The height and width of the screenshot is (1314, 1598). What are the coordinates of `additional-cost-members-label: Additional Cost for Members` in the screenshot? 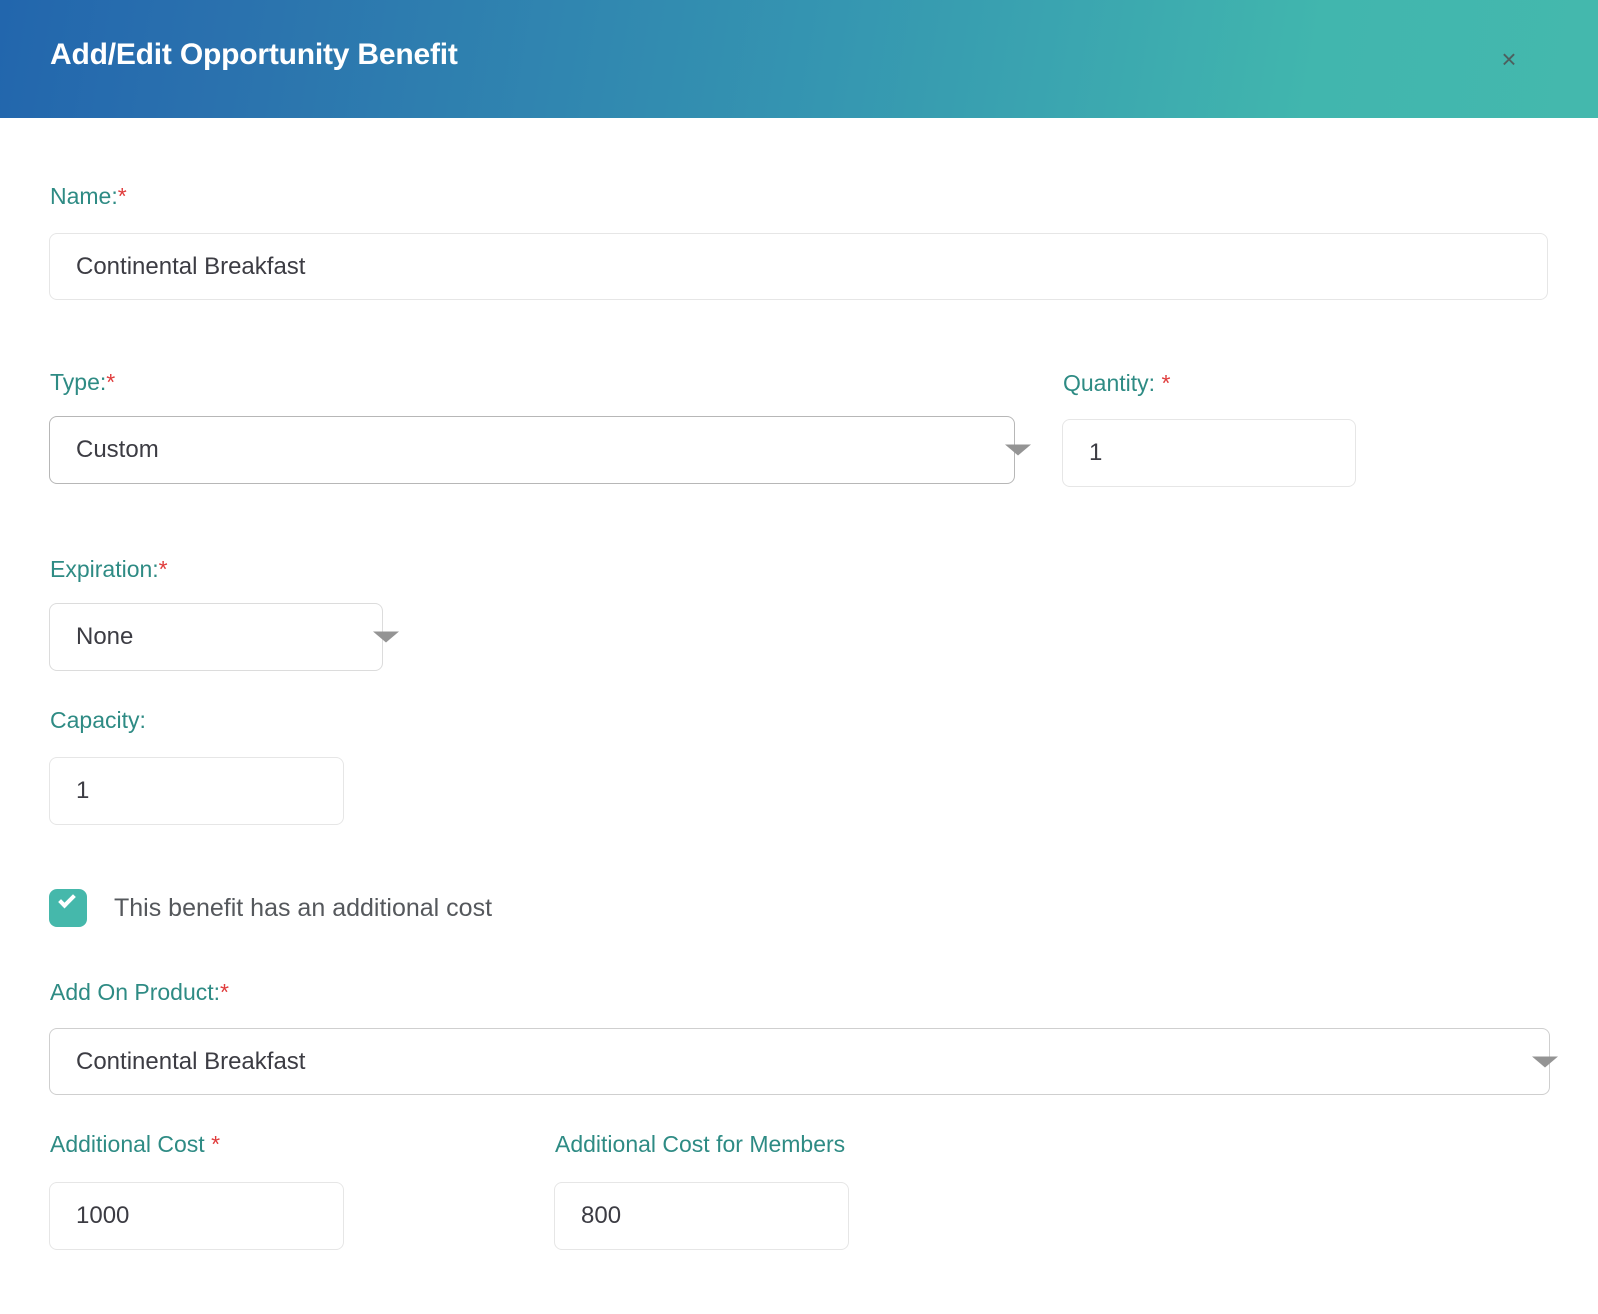 It's located at (700, 1144).